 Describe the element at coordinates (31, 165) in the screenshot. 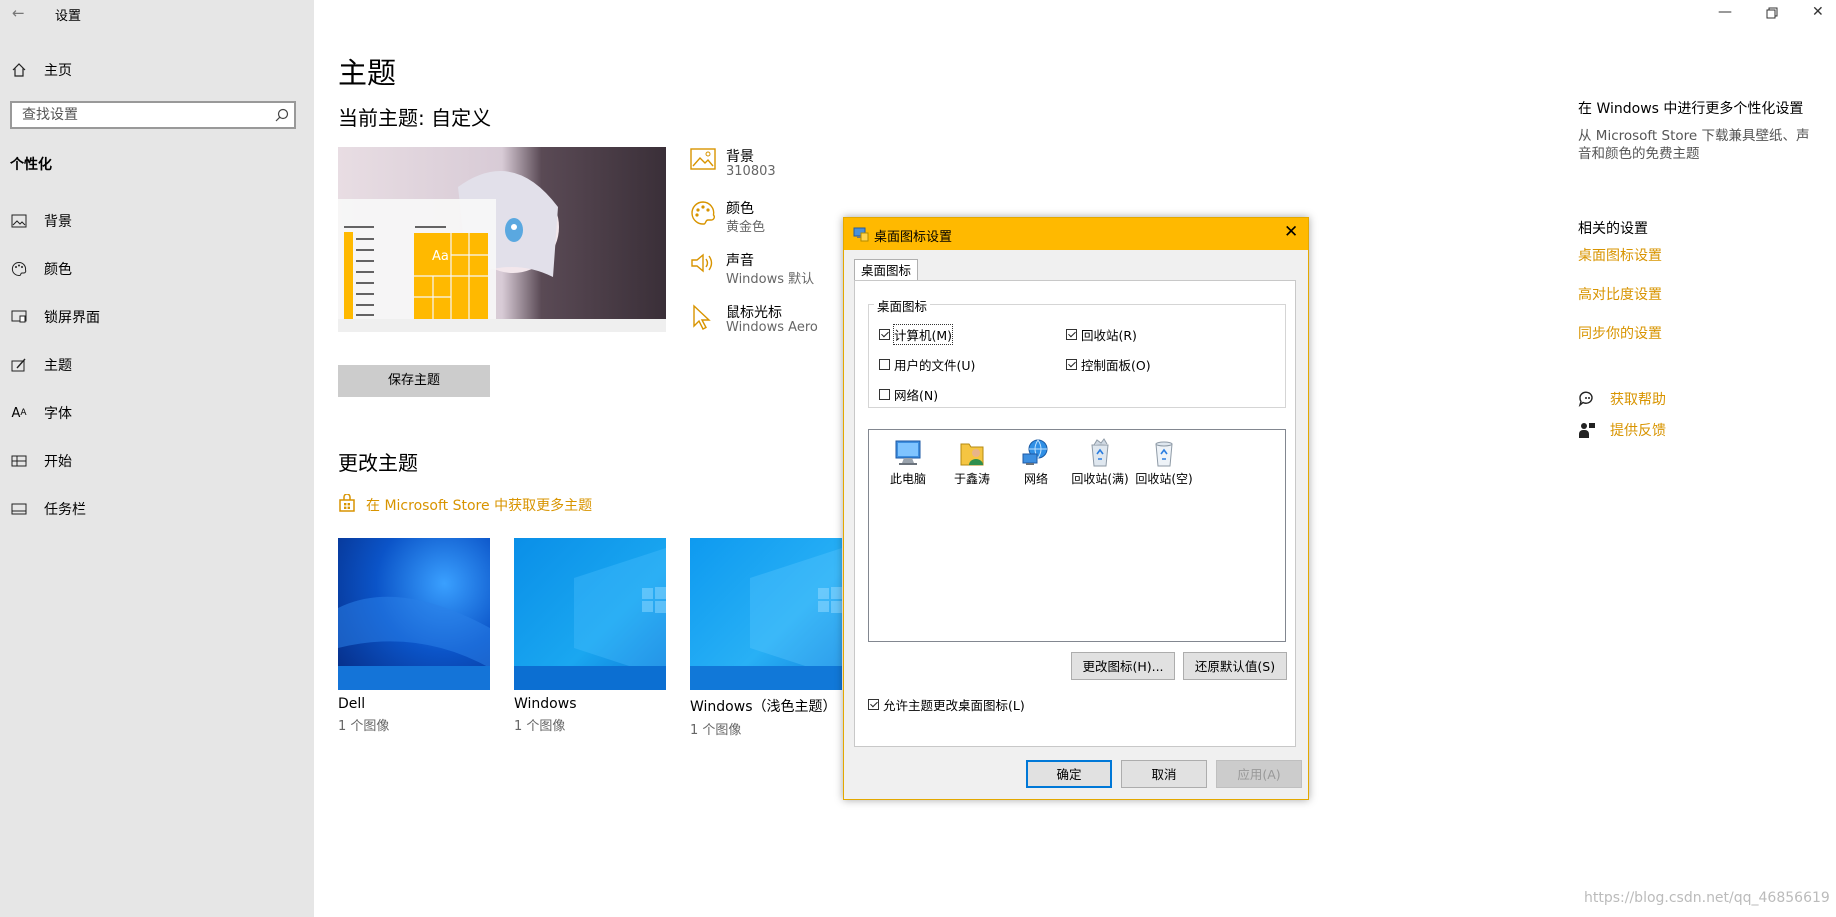

I see `section-title: 个性化` at that location.